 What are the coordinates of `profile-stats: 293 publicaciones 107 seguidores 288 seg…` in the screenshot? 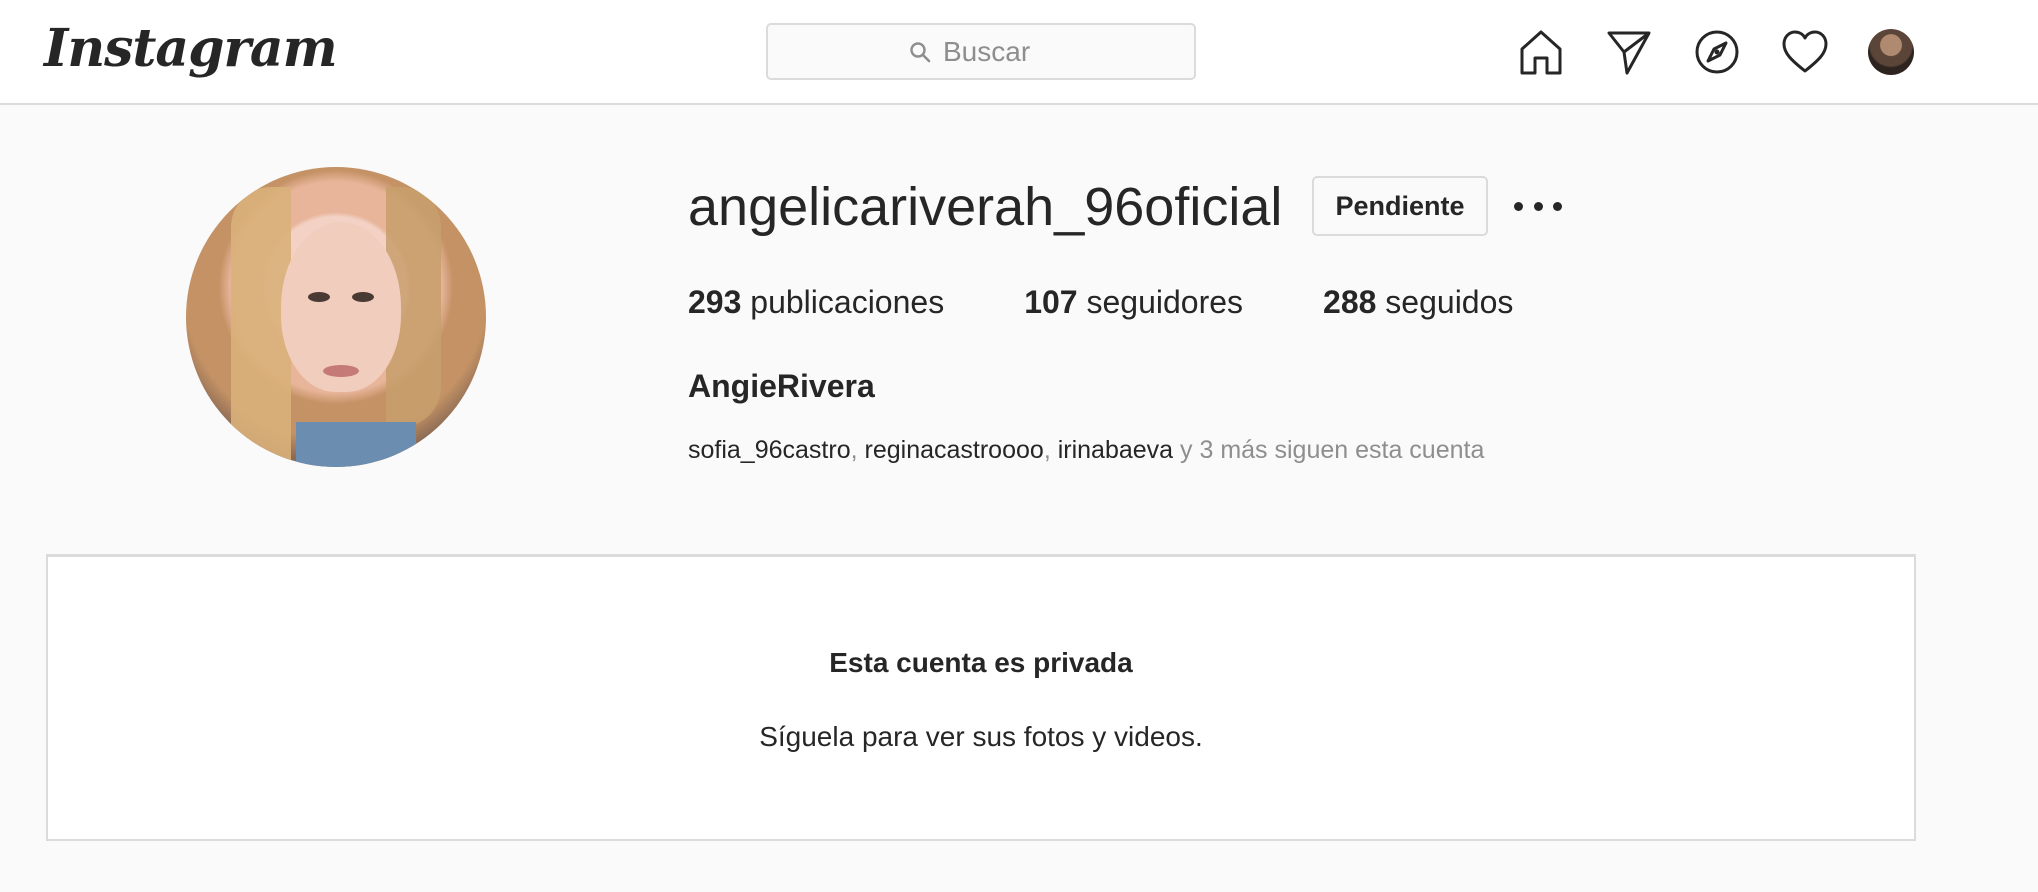 It's located at (1140, 302).